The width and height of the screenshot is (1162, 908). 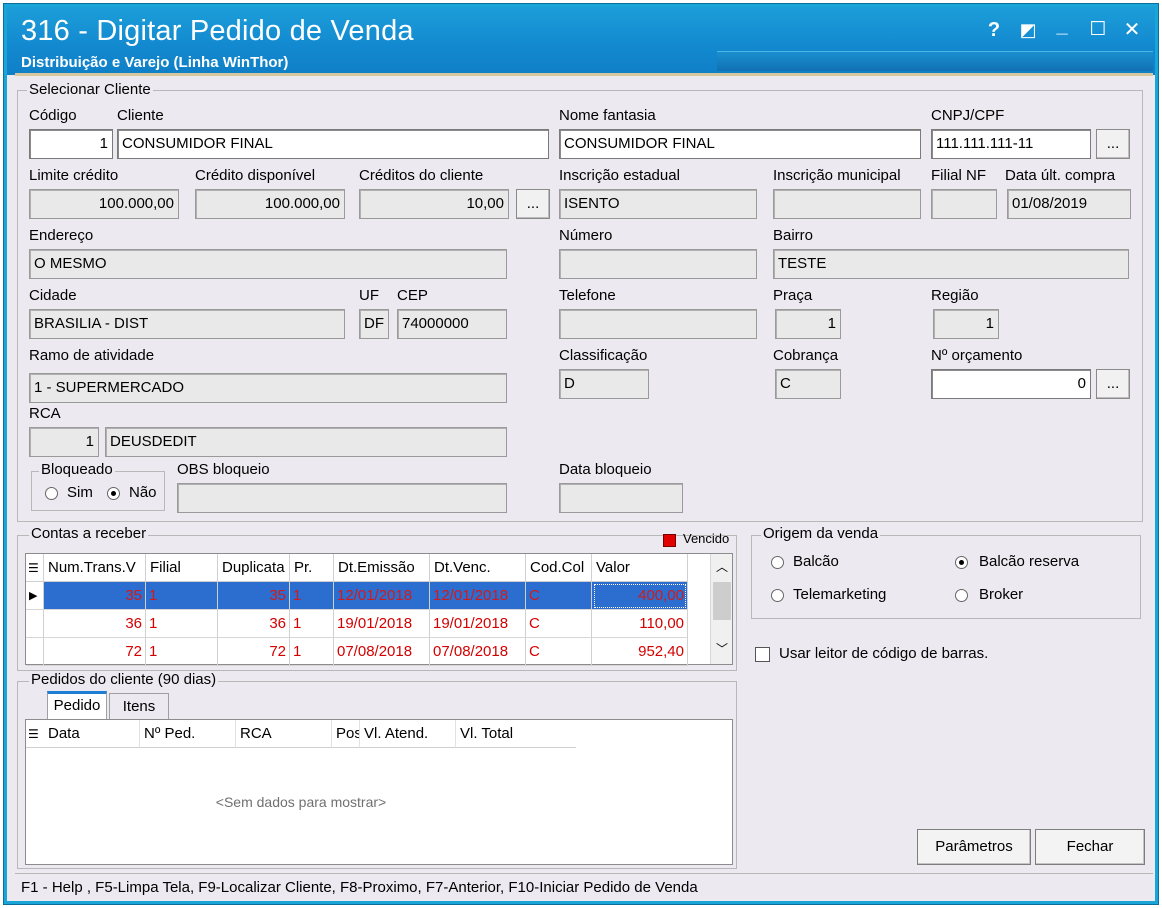 What do you see at coordinates (793, 295) in the screenshot?
I see `praca-label: Praça` at bounding box center [793, 295].